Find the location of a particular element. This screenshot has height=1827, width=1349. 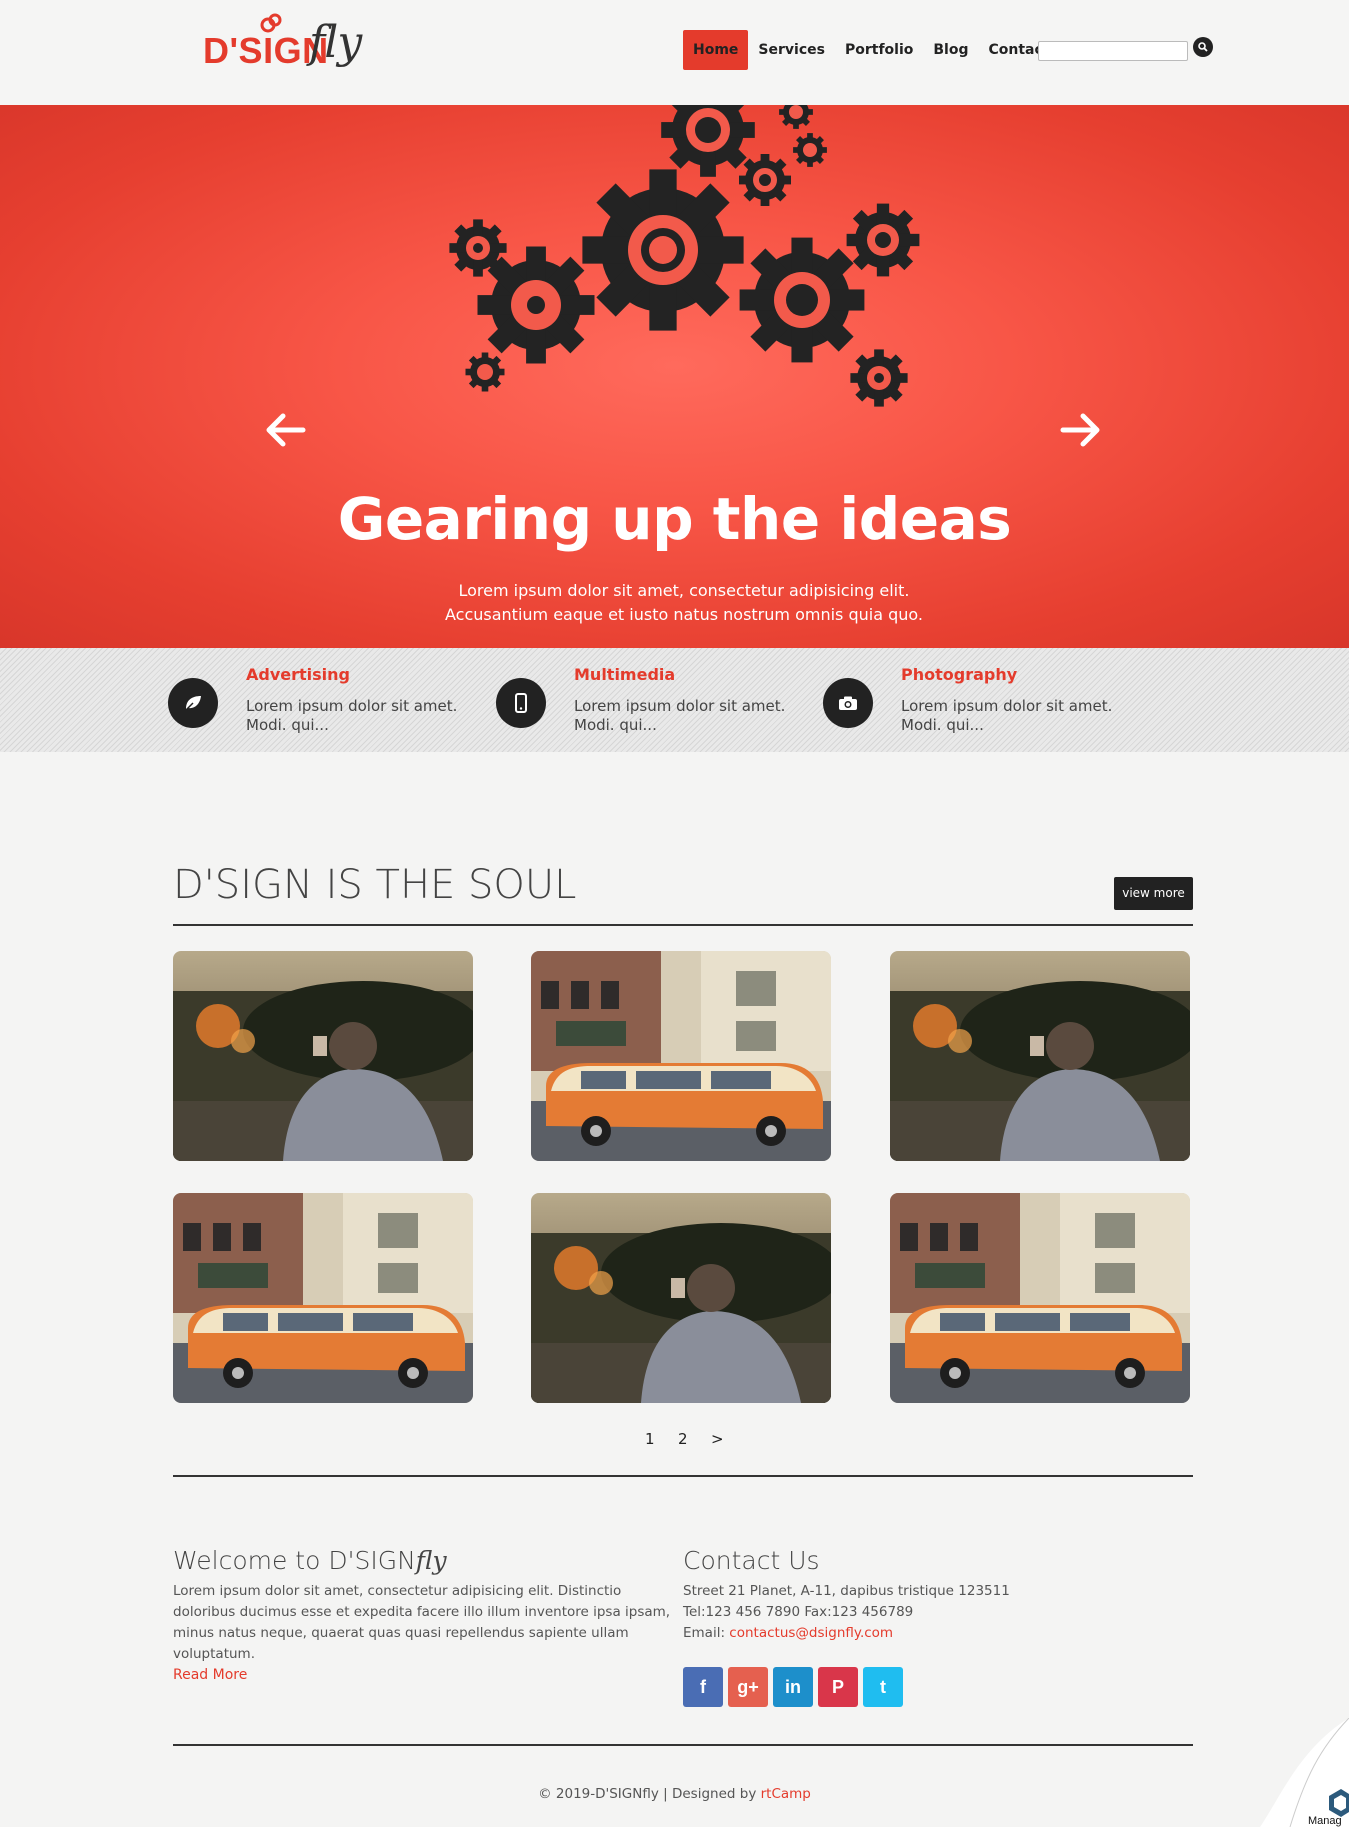

main-nav: Home Services Portfolio Blog Contact is located at coordinates (871, 50).